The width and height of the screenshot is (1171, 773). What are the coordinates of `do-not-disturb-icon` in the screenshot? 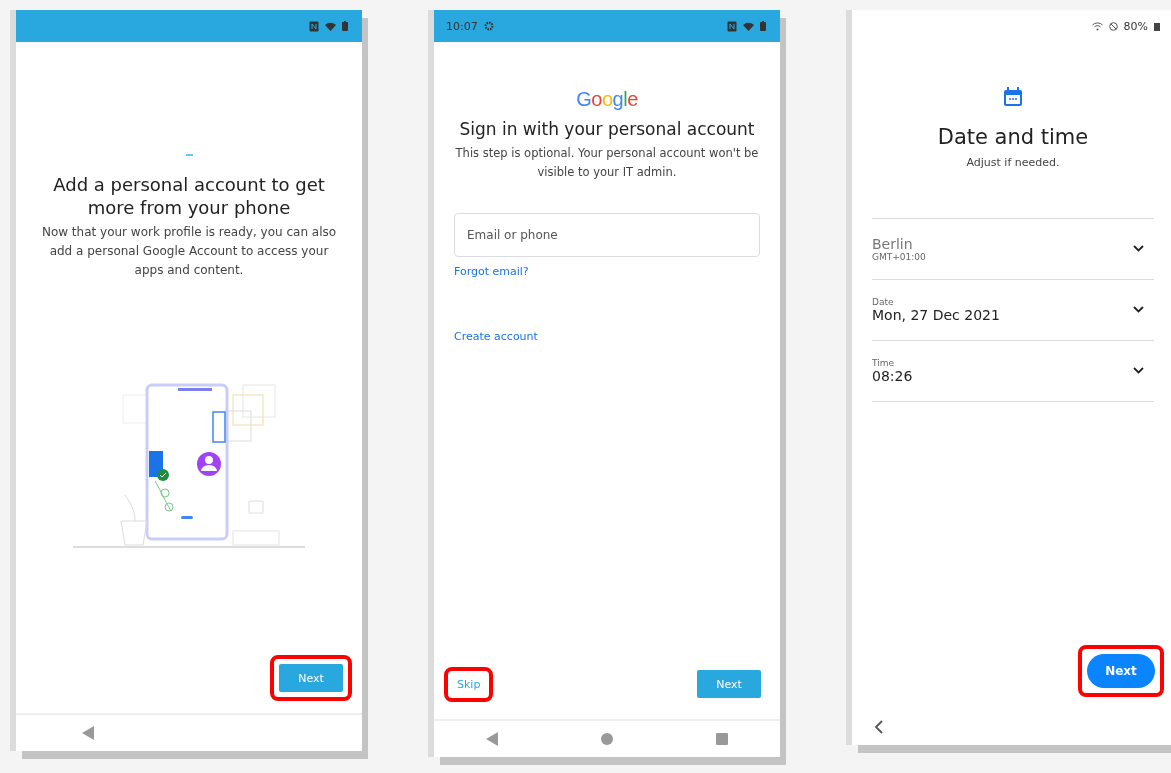 It's located at (1113, 26).